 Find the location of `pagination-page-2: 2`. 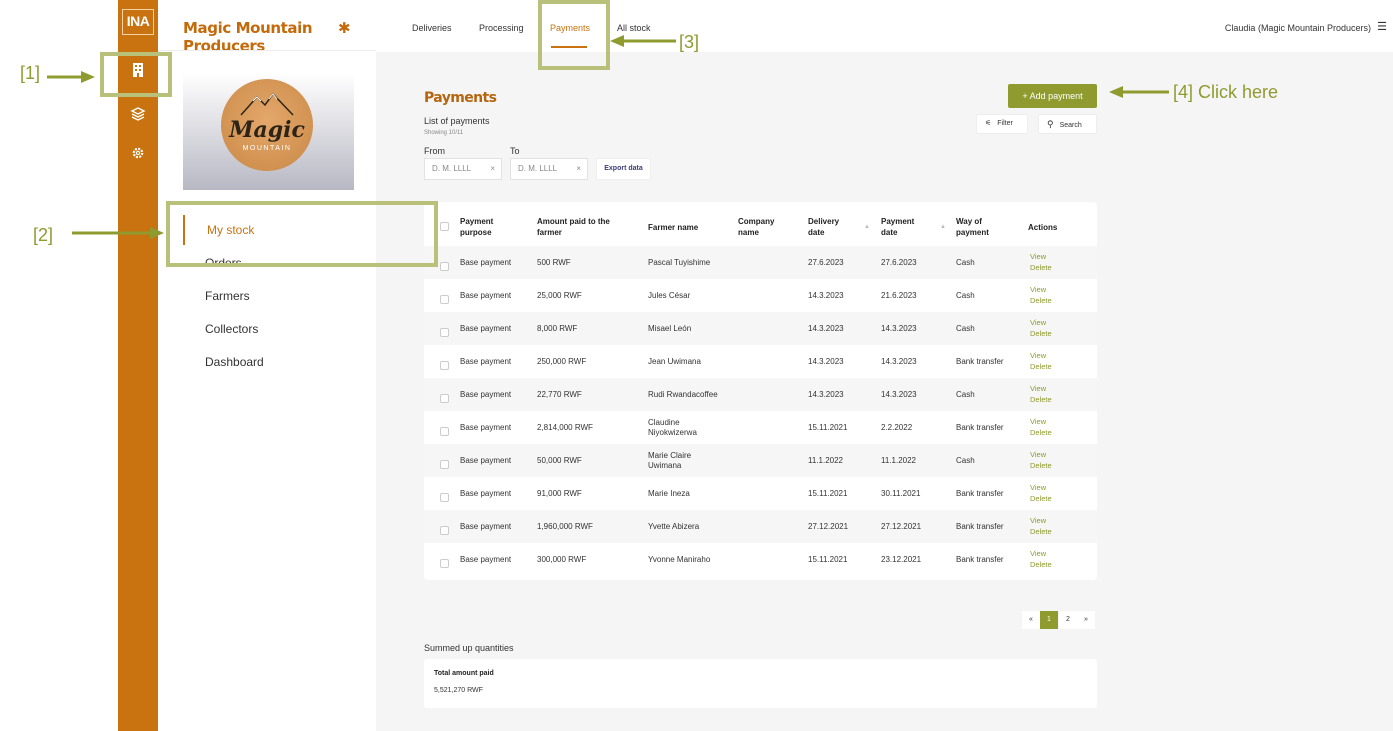

pagination-page-2: 2 is located at coordinates (1068, 620).